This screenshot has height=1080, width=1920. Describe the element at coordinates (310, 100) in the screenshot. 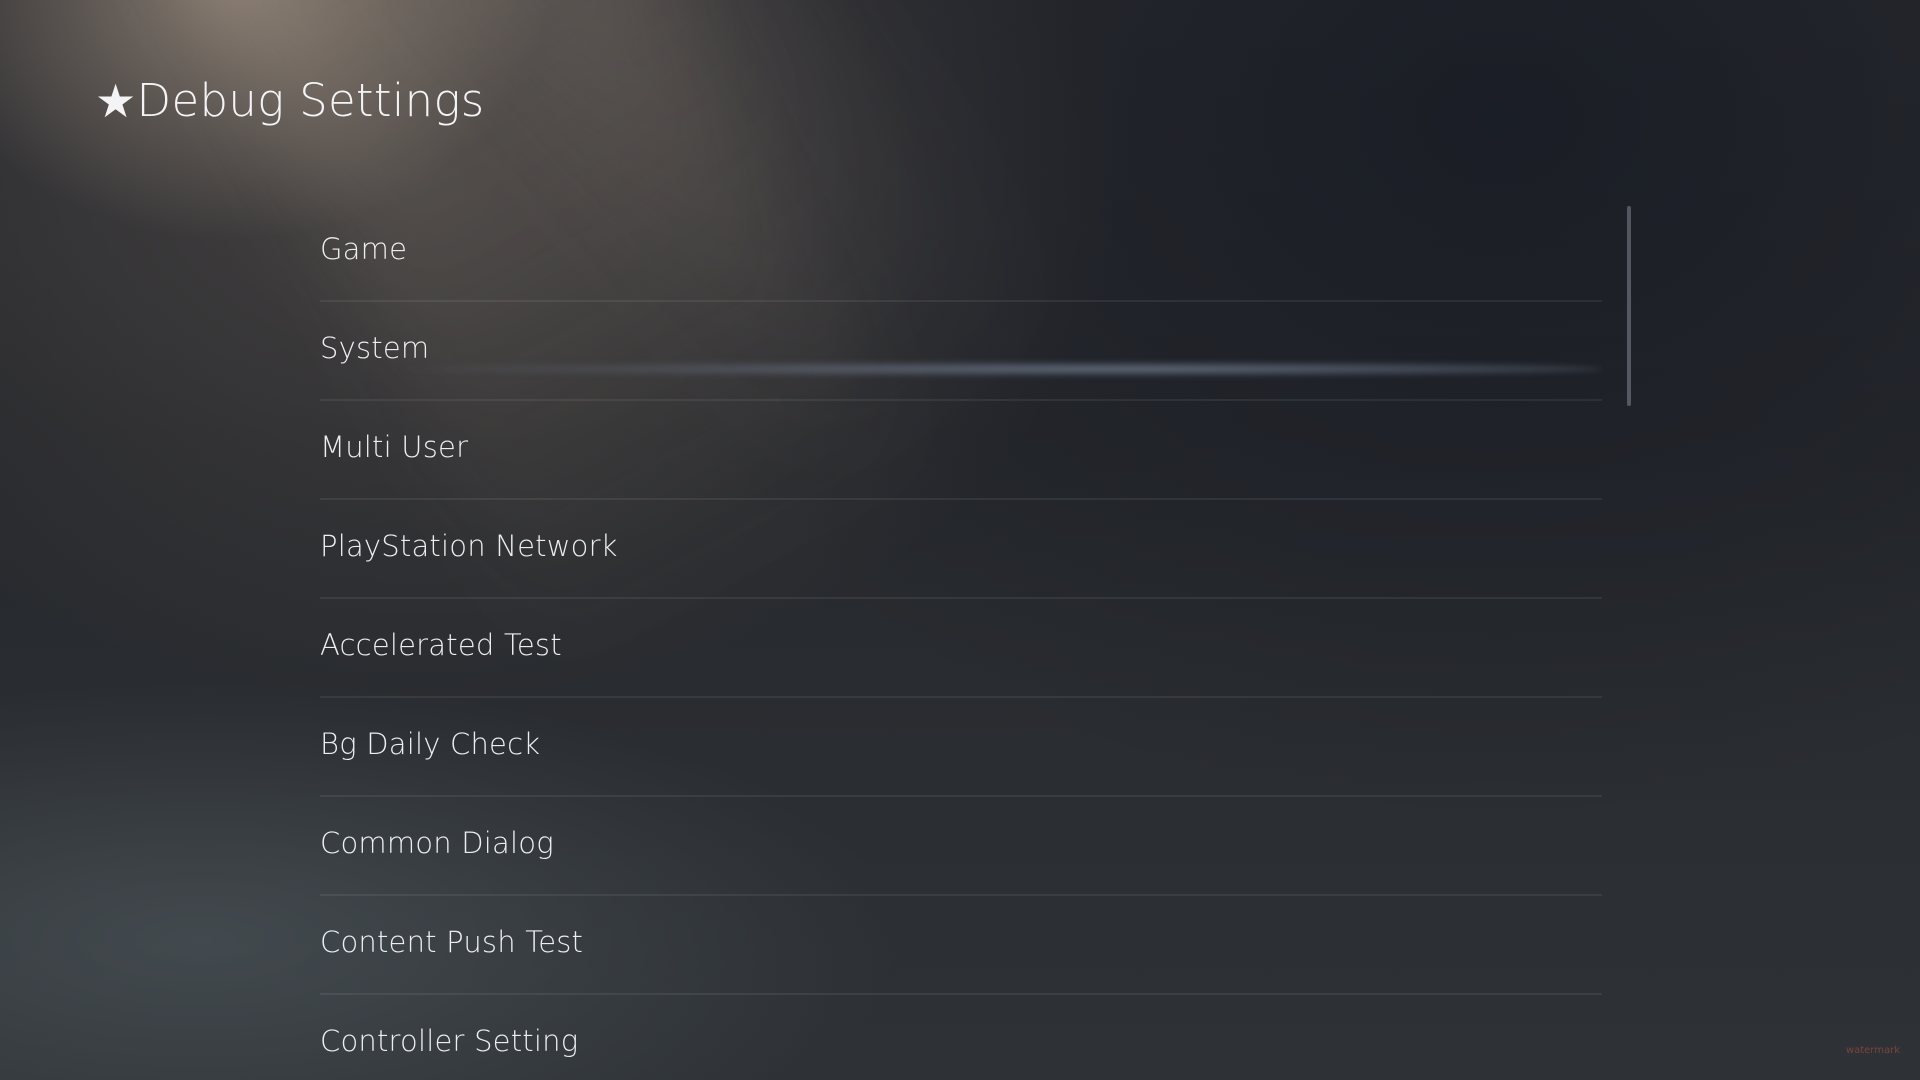

I see `page-title-text: Debug Settings` at that location.